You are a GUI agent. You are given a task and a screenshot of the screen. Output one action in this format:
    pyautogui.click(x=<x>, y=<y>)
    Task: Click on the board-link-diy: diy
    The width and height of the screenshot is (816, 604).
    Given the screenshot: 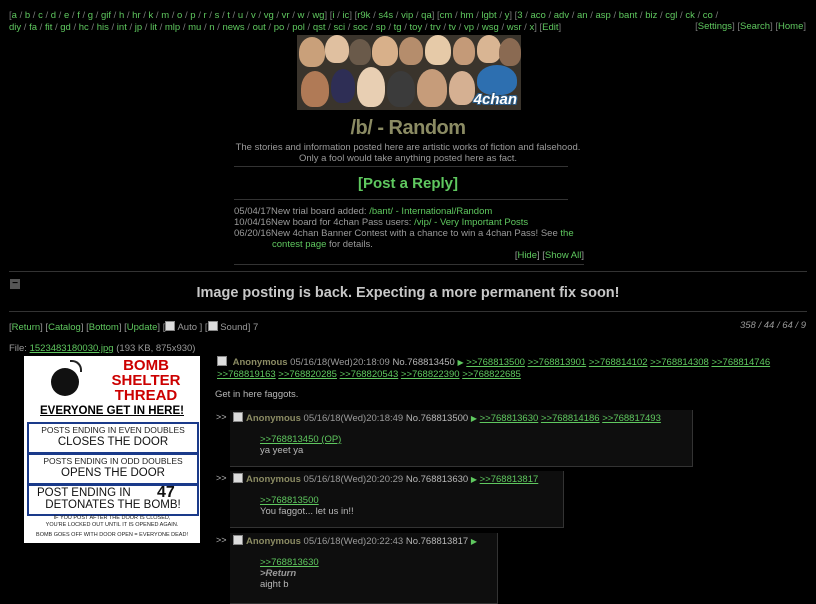 What is the action you would take?
    pyautogui.click(x=15, y=27)
    